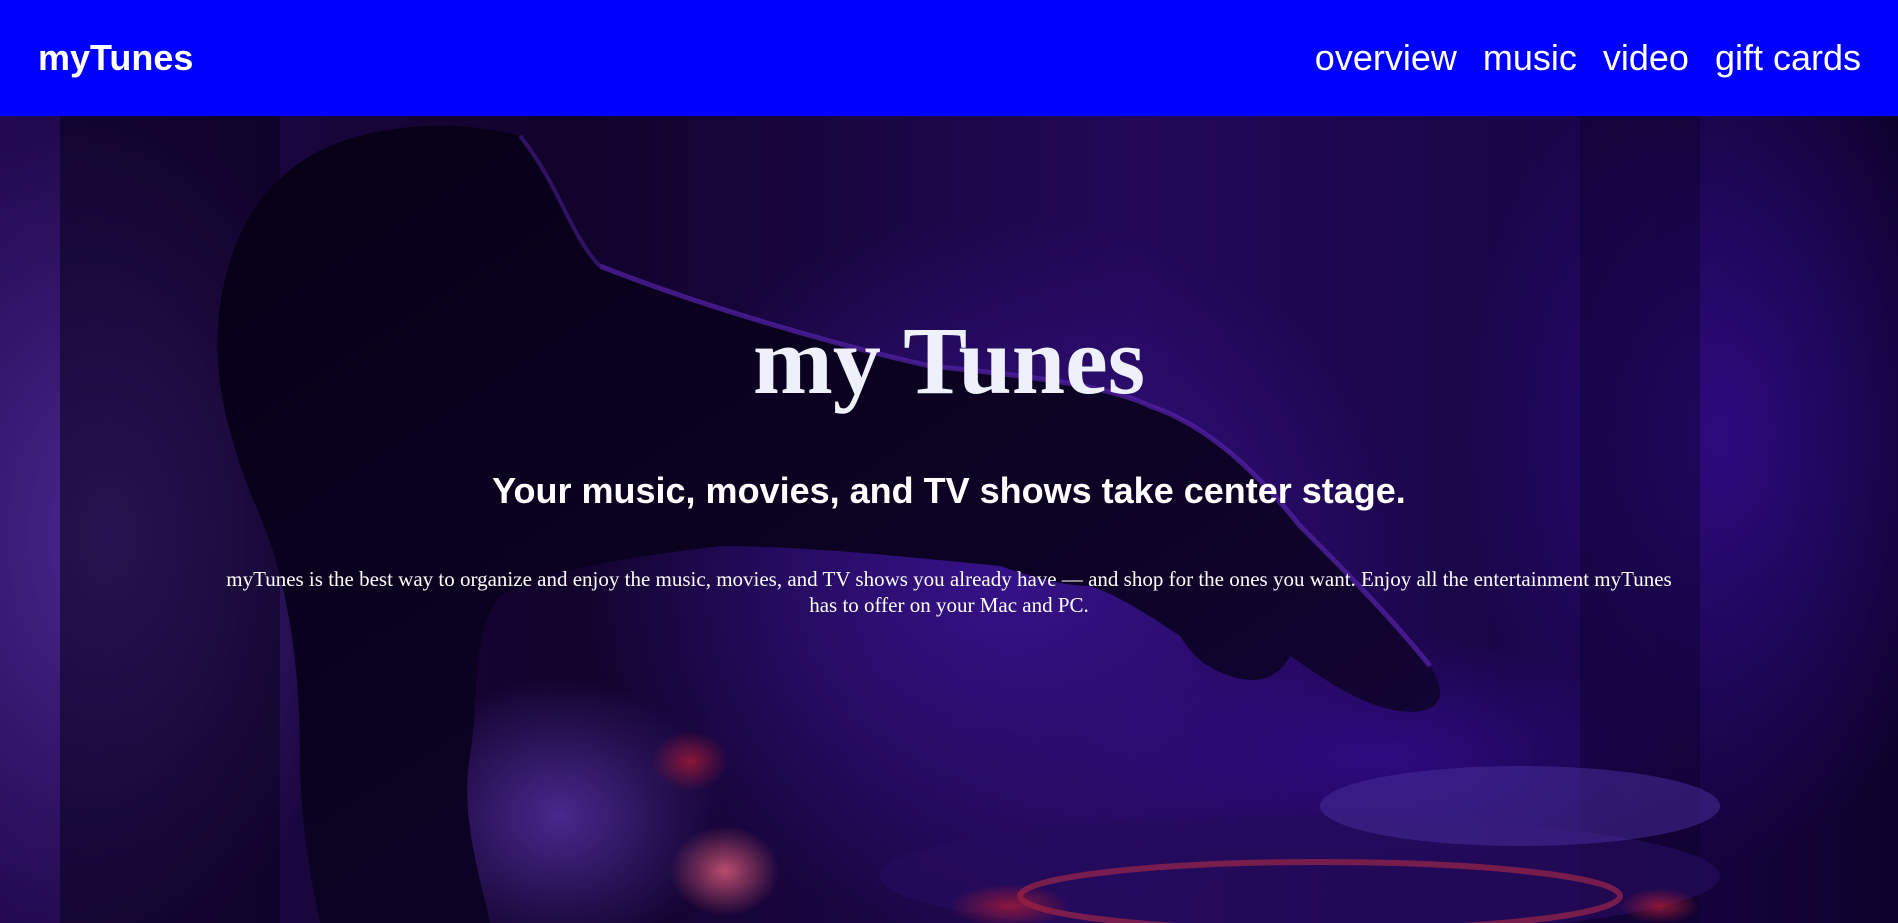 This screenshot has width=1898, height=923. Describe the element at coordinates (1788, 58) in the screenshot. I see `nav-link-gift-cards: gift cards` at that location.